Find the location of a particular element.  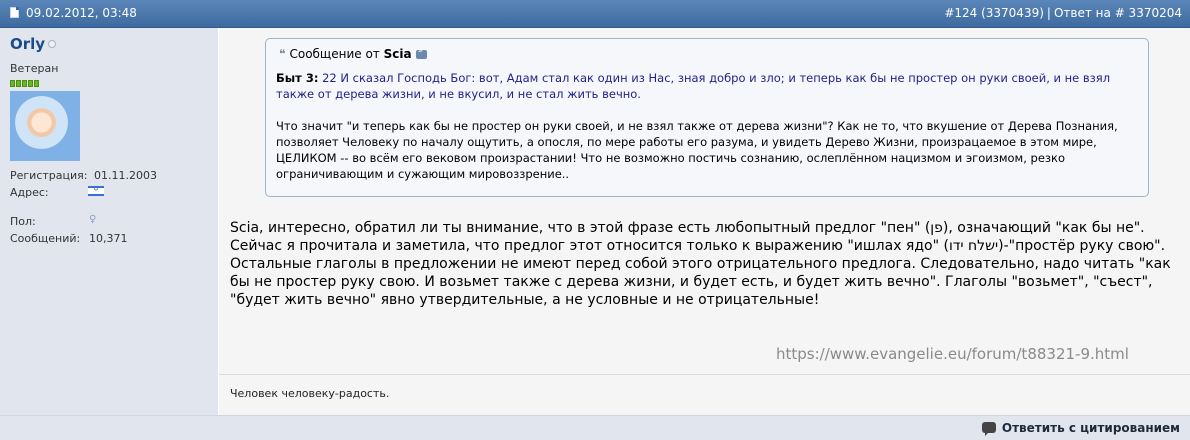

quote-author: Scia is located at coordinates (397, 54).